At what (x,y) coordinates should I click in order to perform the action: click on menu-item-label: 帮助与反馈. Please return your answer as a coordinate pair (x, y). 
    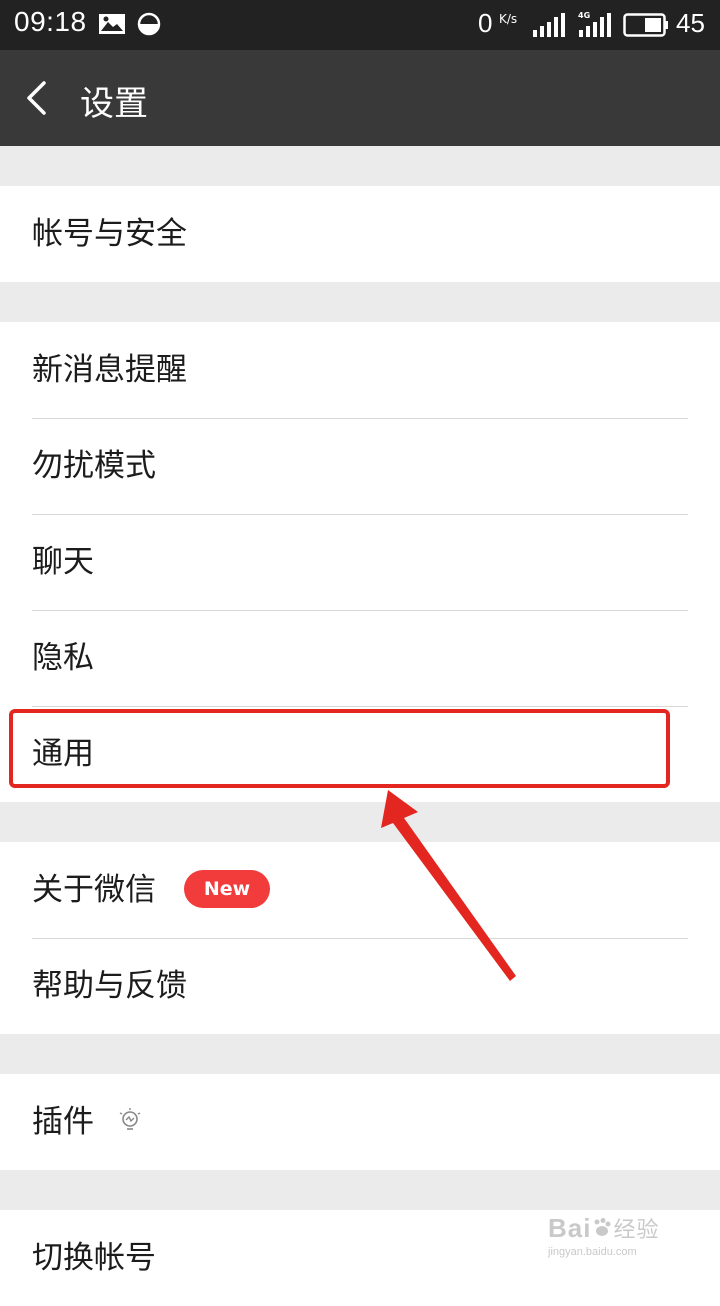
    Looking at the image, I should click on (109, 986).